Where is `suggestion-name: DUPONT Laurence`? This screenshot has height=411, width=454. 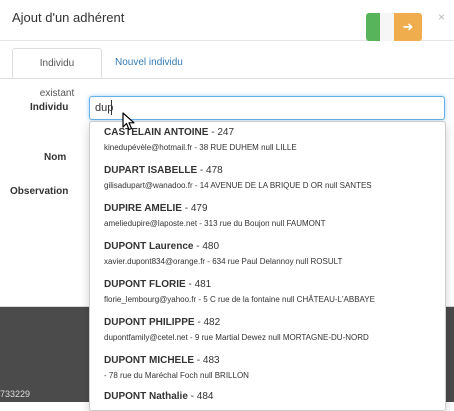
suggestion-name: DUPONT Laurence is located at coordinates (149, 246).